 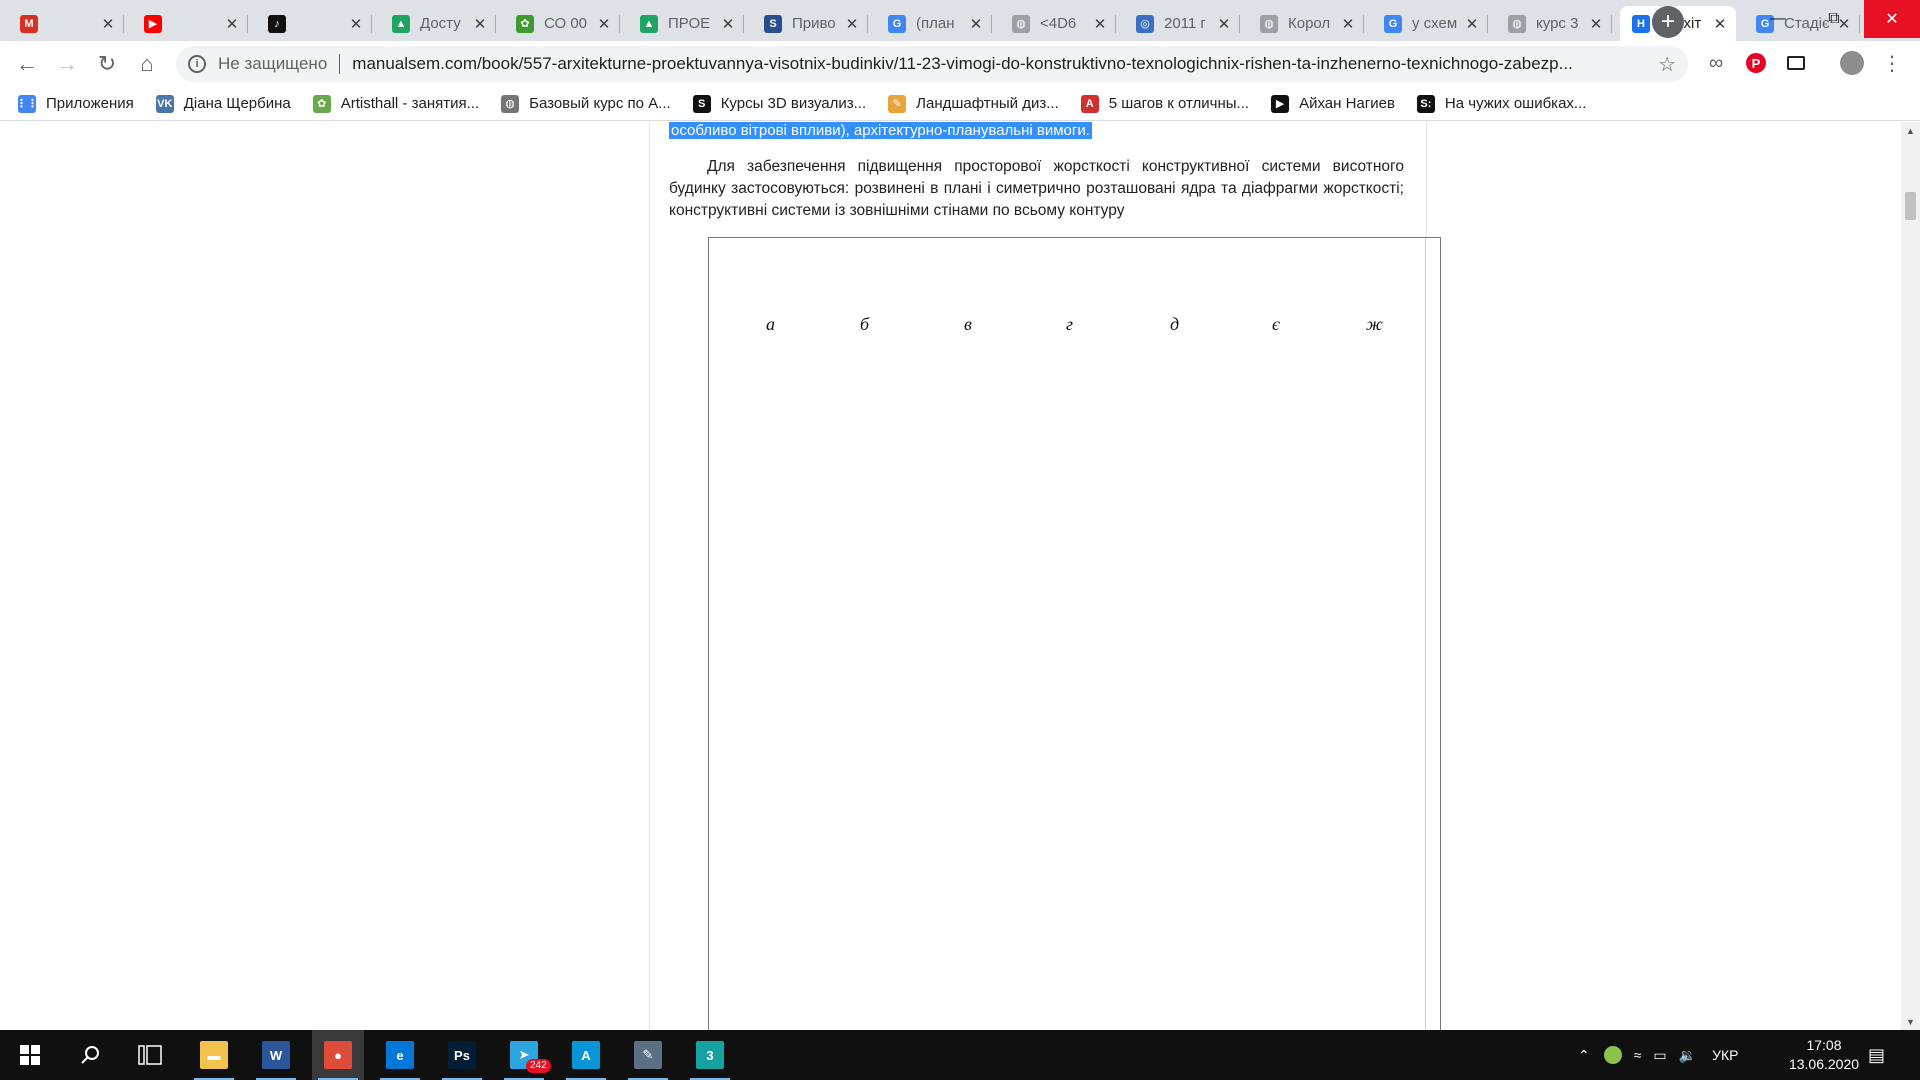 I want to click on task-view-button, so click(x=150, y=1055).